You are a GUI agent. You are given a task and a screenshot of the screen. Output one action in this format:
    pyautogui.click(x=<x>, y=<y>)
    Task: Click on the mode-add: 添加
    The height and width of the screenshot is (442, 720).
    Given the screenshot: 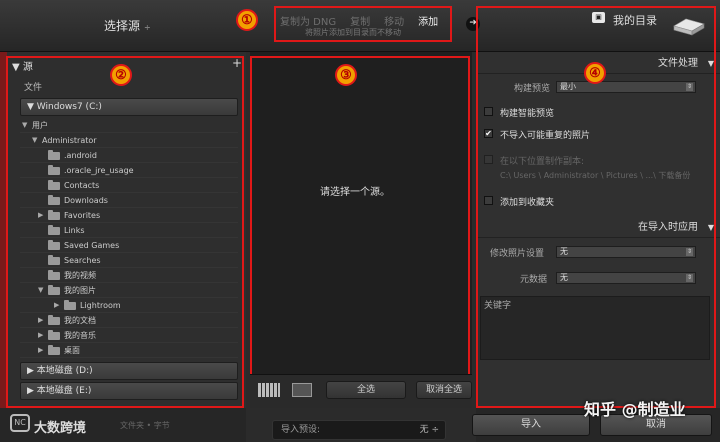 What is the action you would take?
    pyautogui.click(x=428, y=22)
    